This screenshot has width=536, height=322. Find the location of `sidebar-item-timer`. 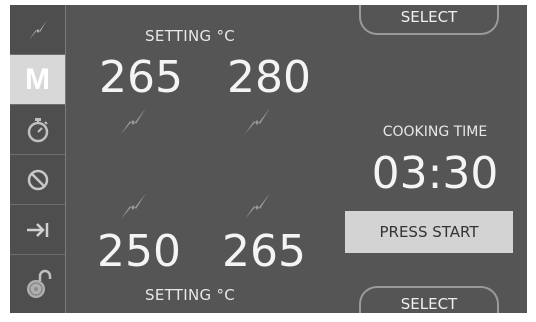

sidebar-item-timer is located at coordinates (37, 130).